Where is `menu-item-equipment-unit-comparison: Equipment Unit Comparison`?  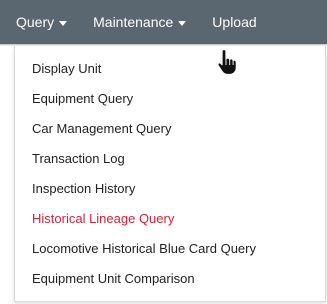
menu-item-equipment-unit-comparison: Equipment Unit Comparison is located at coordinates (113, 279).